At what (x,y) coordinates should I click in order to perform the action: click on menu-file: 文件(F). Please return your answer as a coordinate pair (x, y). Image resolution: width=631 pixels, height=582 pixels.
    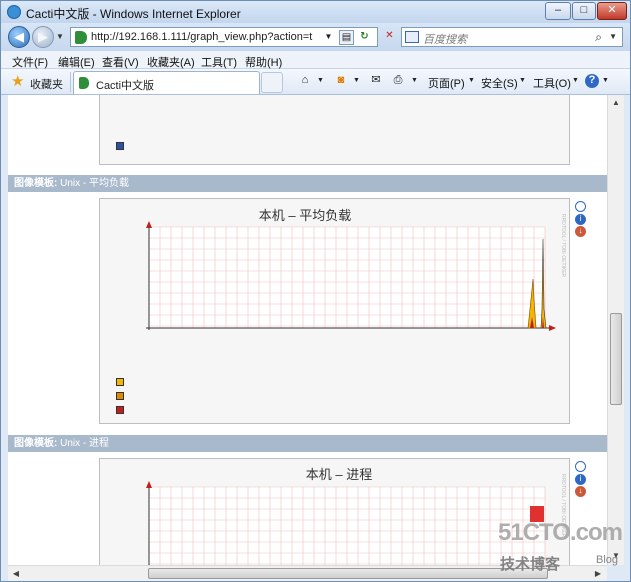
    Looking at the image, I should click on (30, 62).